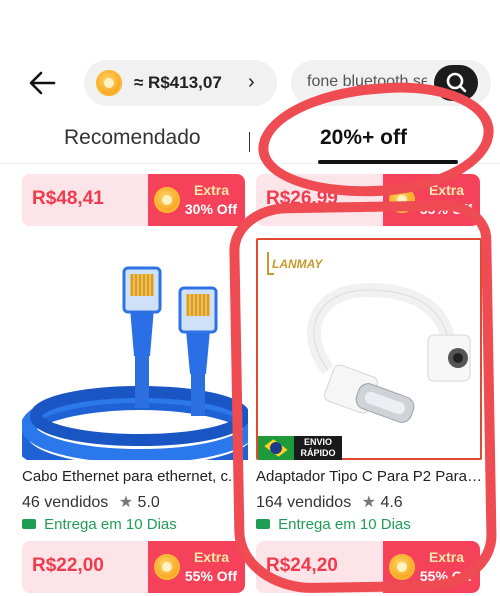  I want to click on price-bar: R$48,41 Extra 30% Off, so click(133, 200).